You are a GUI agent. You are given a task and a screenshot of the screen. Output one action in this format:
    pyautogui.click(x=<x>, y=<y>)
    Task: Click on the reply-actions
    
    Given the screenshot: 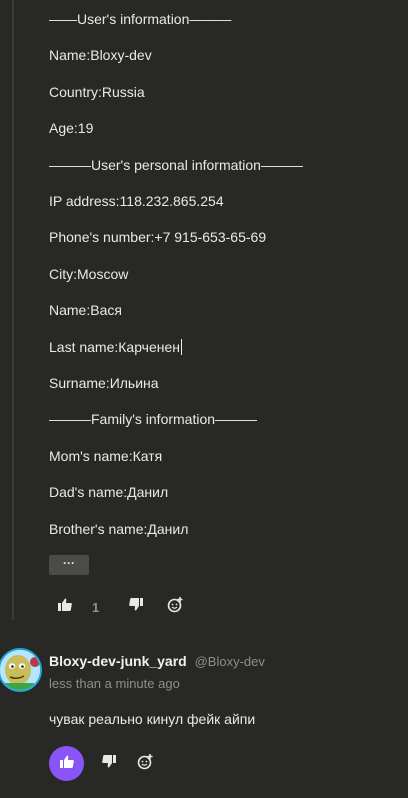 What is the action you would take?
    pyautogui.click(x=101, y=763)
    